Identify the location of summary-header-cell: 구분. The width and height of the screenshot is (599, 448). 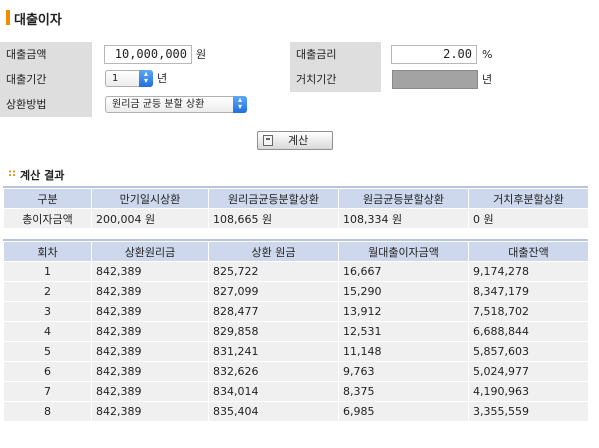
(47, 198).